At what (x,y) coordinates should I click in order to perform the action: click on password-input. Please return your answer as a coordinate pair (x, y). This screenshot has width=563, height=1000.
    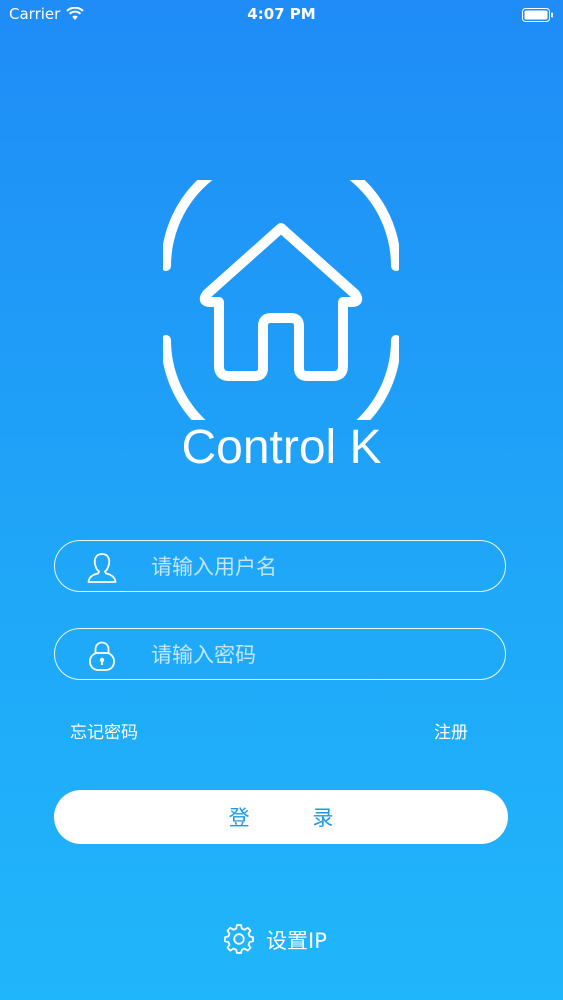
    Looking at the image, I should click on (316, 655).